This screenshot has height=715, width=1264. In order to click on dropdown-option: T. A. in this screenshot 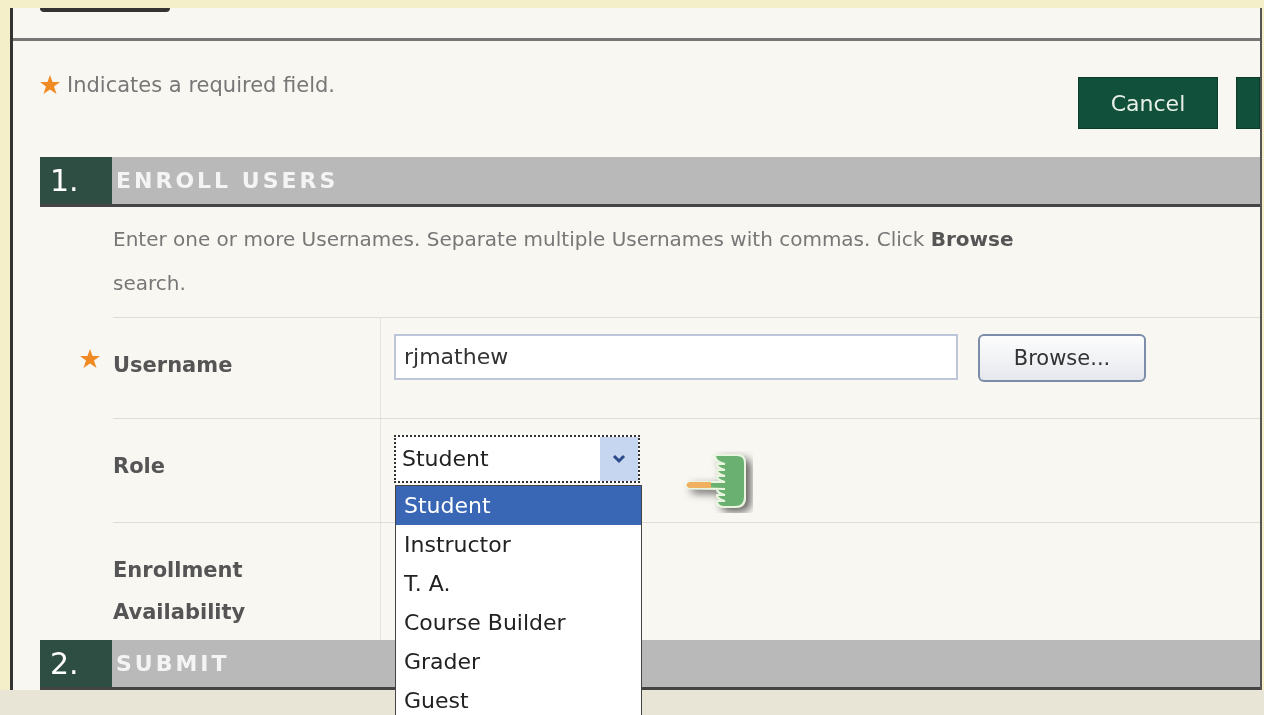, I will do `click(518, 583)`.